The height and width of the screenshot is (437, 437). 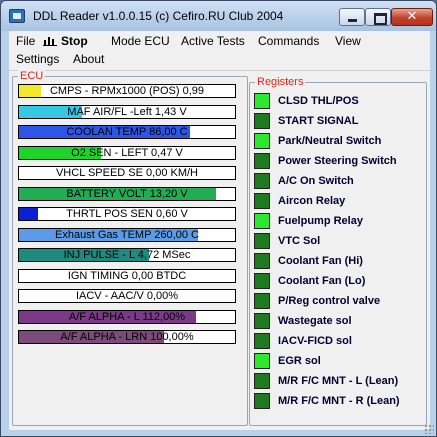 I want to click on register-row: P/Reg control valve, so click(x=342, y=301).